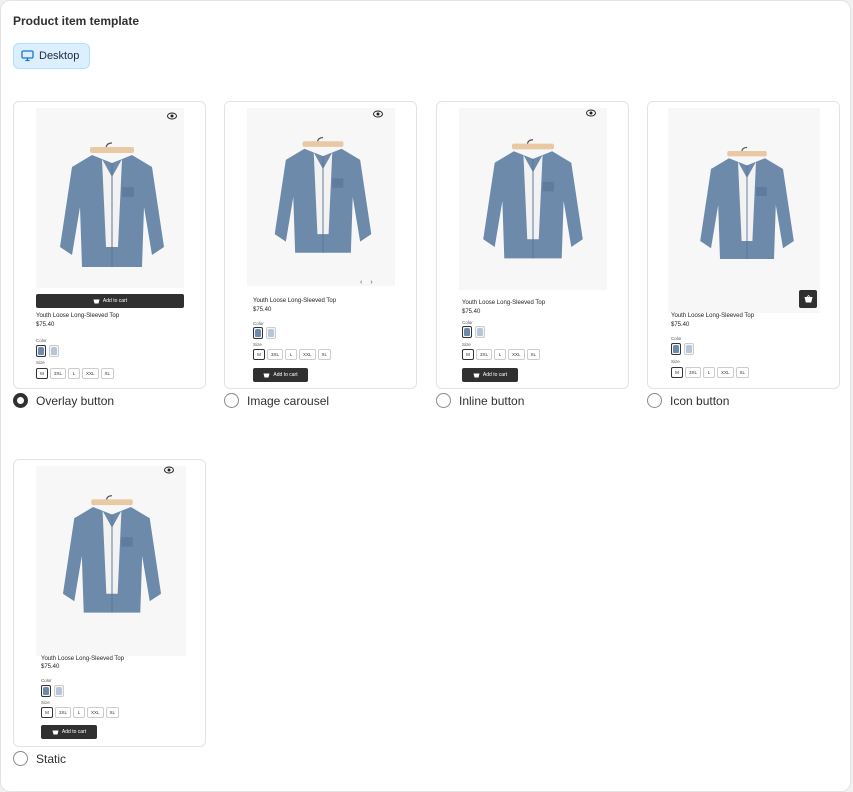 The width and height of the screenshot is (853, 792). What do you see at coordinates (76, 21) in the screenshot?
I see `panel-title: Product item template` at bounding box center [76, 21].